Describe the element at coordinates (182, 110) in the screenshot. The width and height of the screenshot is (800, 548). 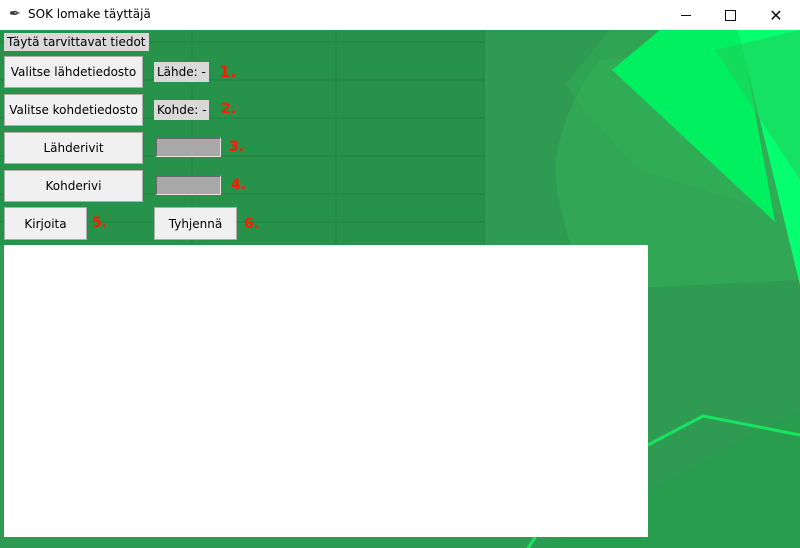
I see `target-status: Kohde: -` at that location.